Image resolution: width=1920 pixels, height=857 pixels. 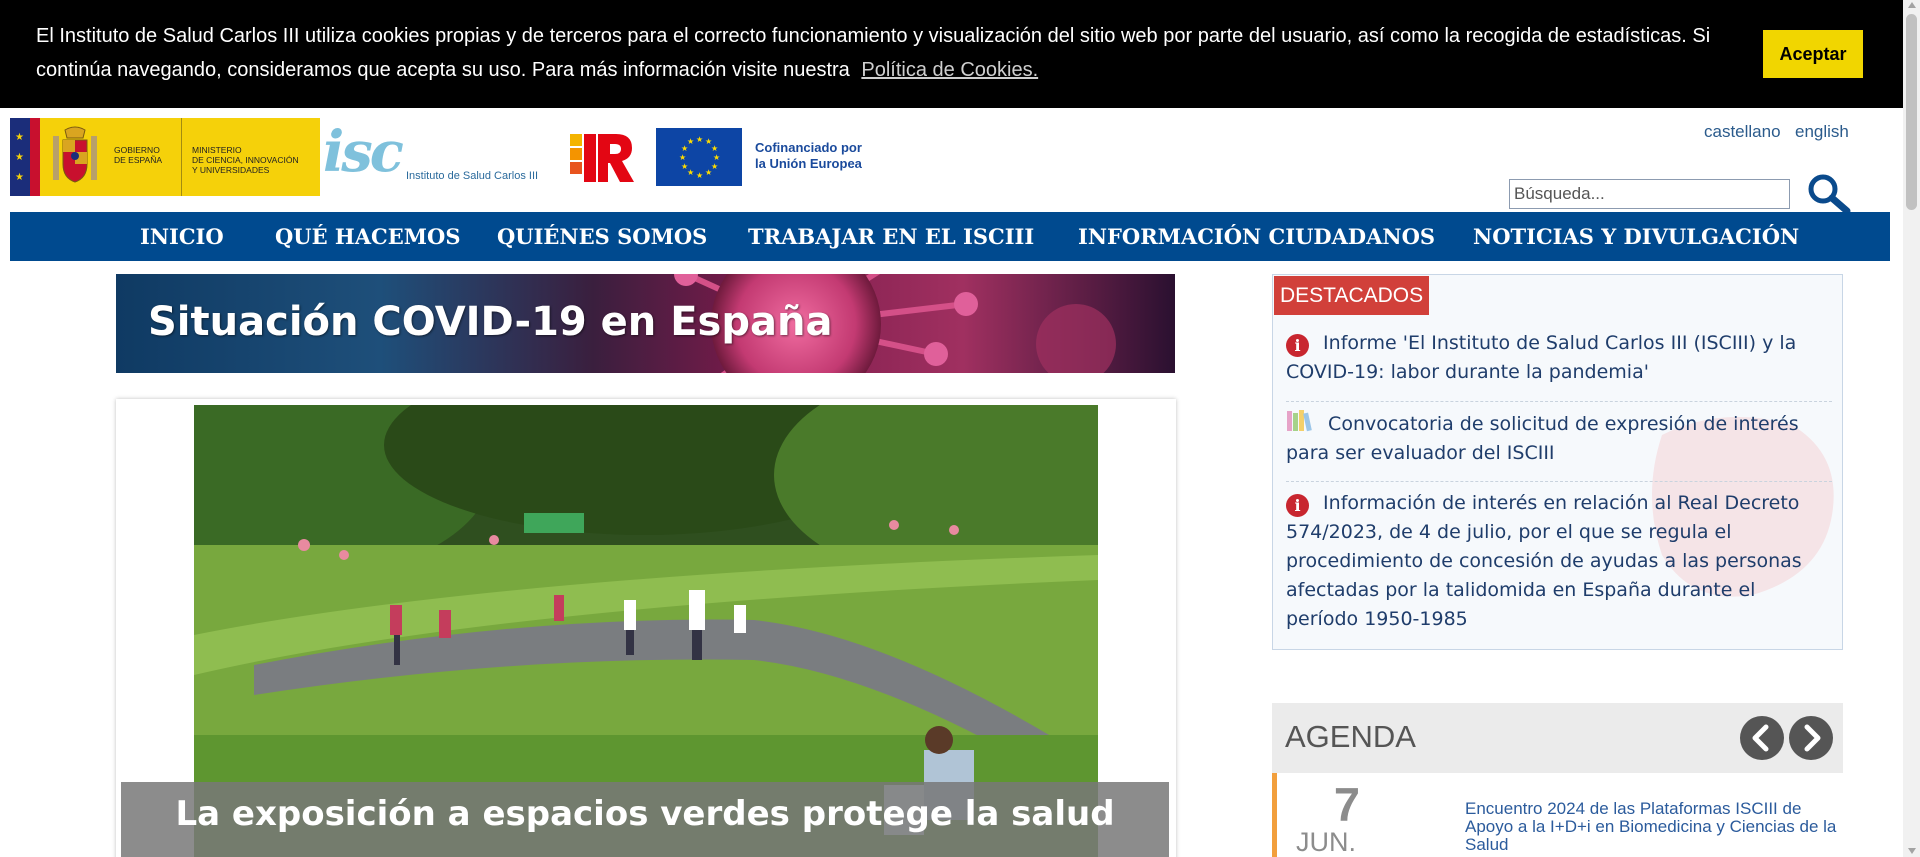 What do you see at coordinates (1911, 112) in the screenshot?
I see `scrollbar-thumb` at bounding box center [1911, 112].